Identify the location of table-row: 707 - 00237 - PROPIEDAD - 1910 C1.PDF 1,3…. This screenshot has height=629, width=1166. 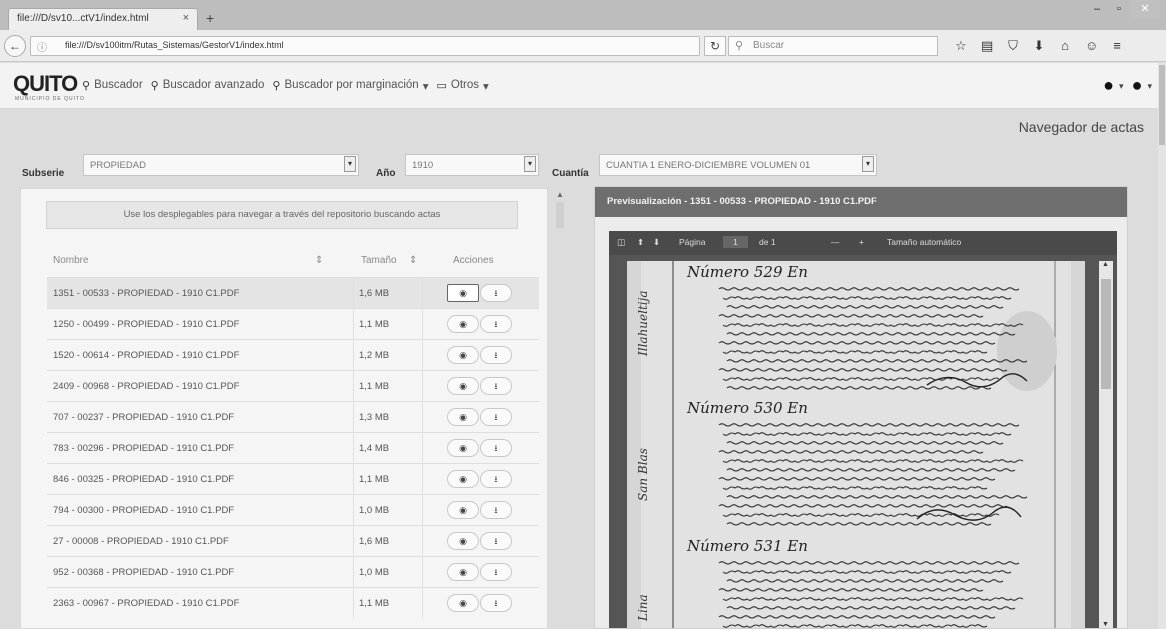
(293, 416).